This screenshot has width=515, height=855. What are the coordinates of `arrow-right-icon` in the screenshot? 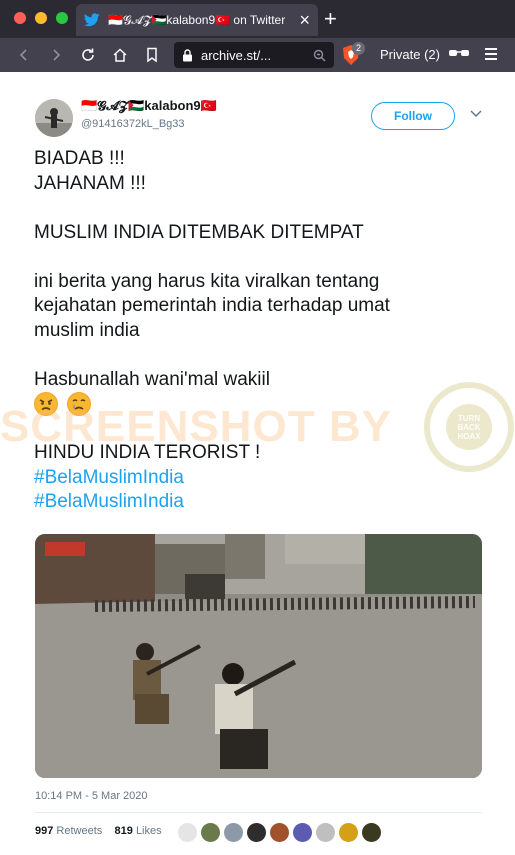 It's located at (57, 55).